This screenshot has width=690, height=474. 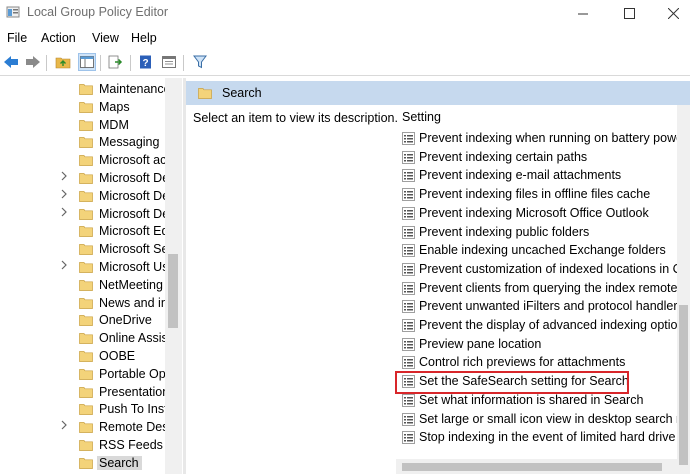 I want to click on highlight-annotation-box, so click(x=512, y=382).